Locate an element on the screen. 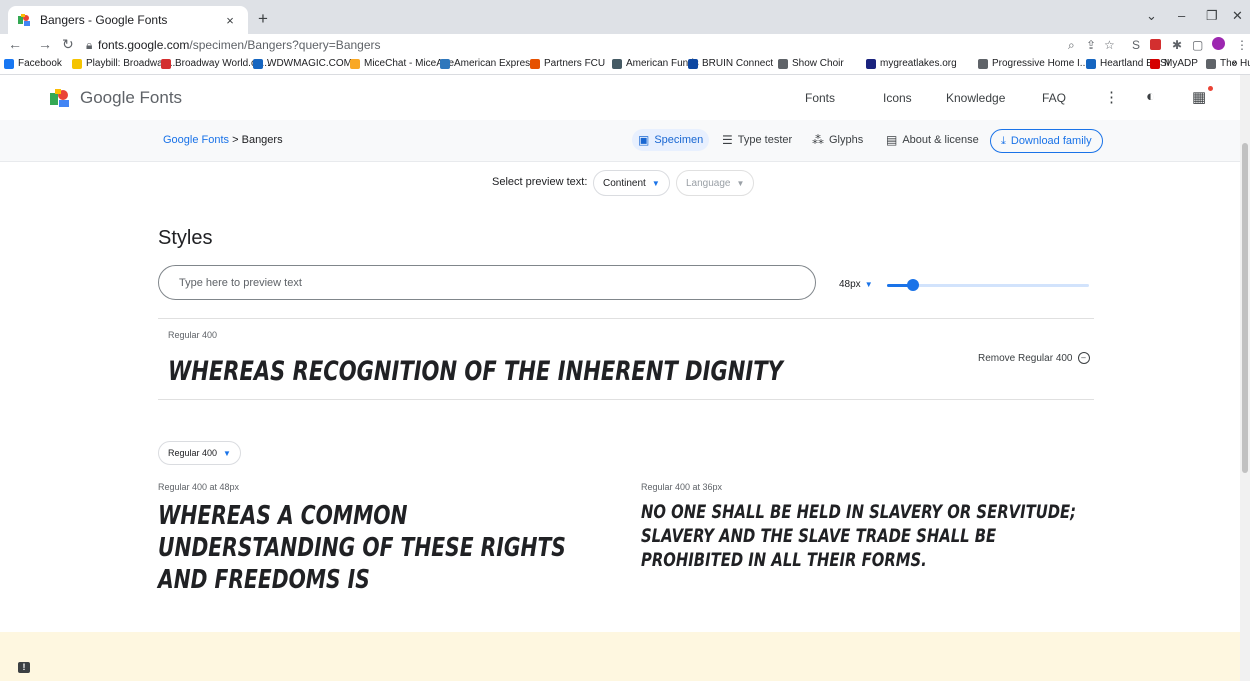  feedback-icon: ! is located at coordinates (24, 667).